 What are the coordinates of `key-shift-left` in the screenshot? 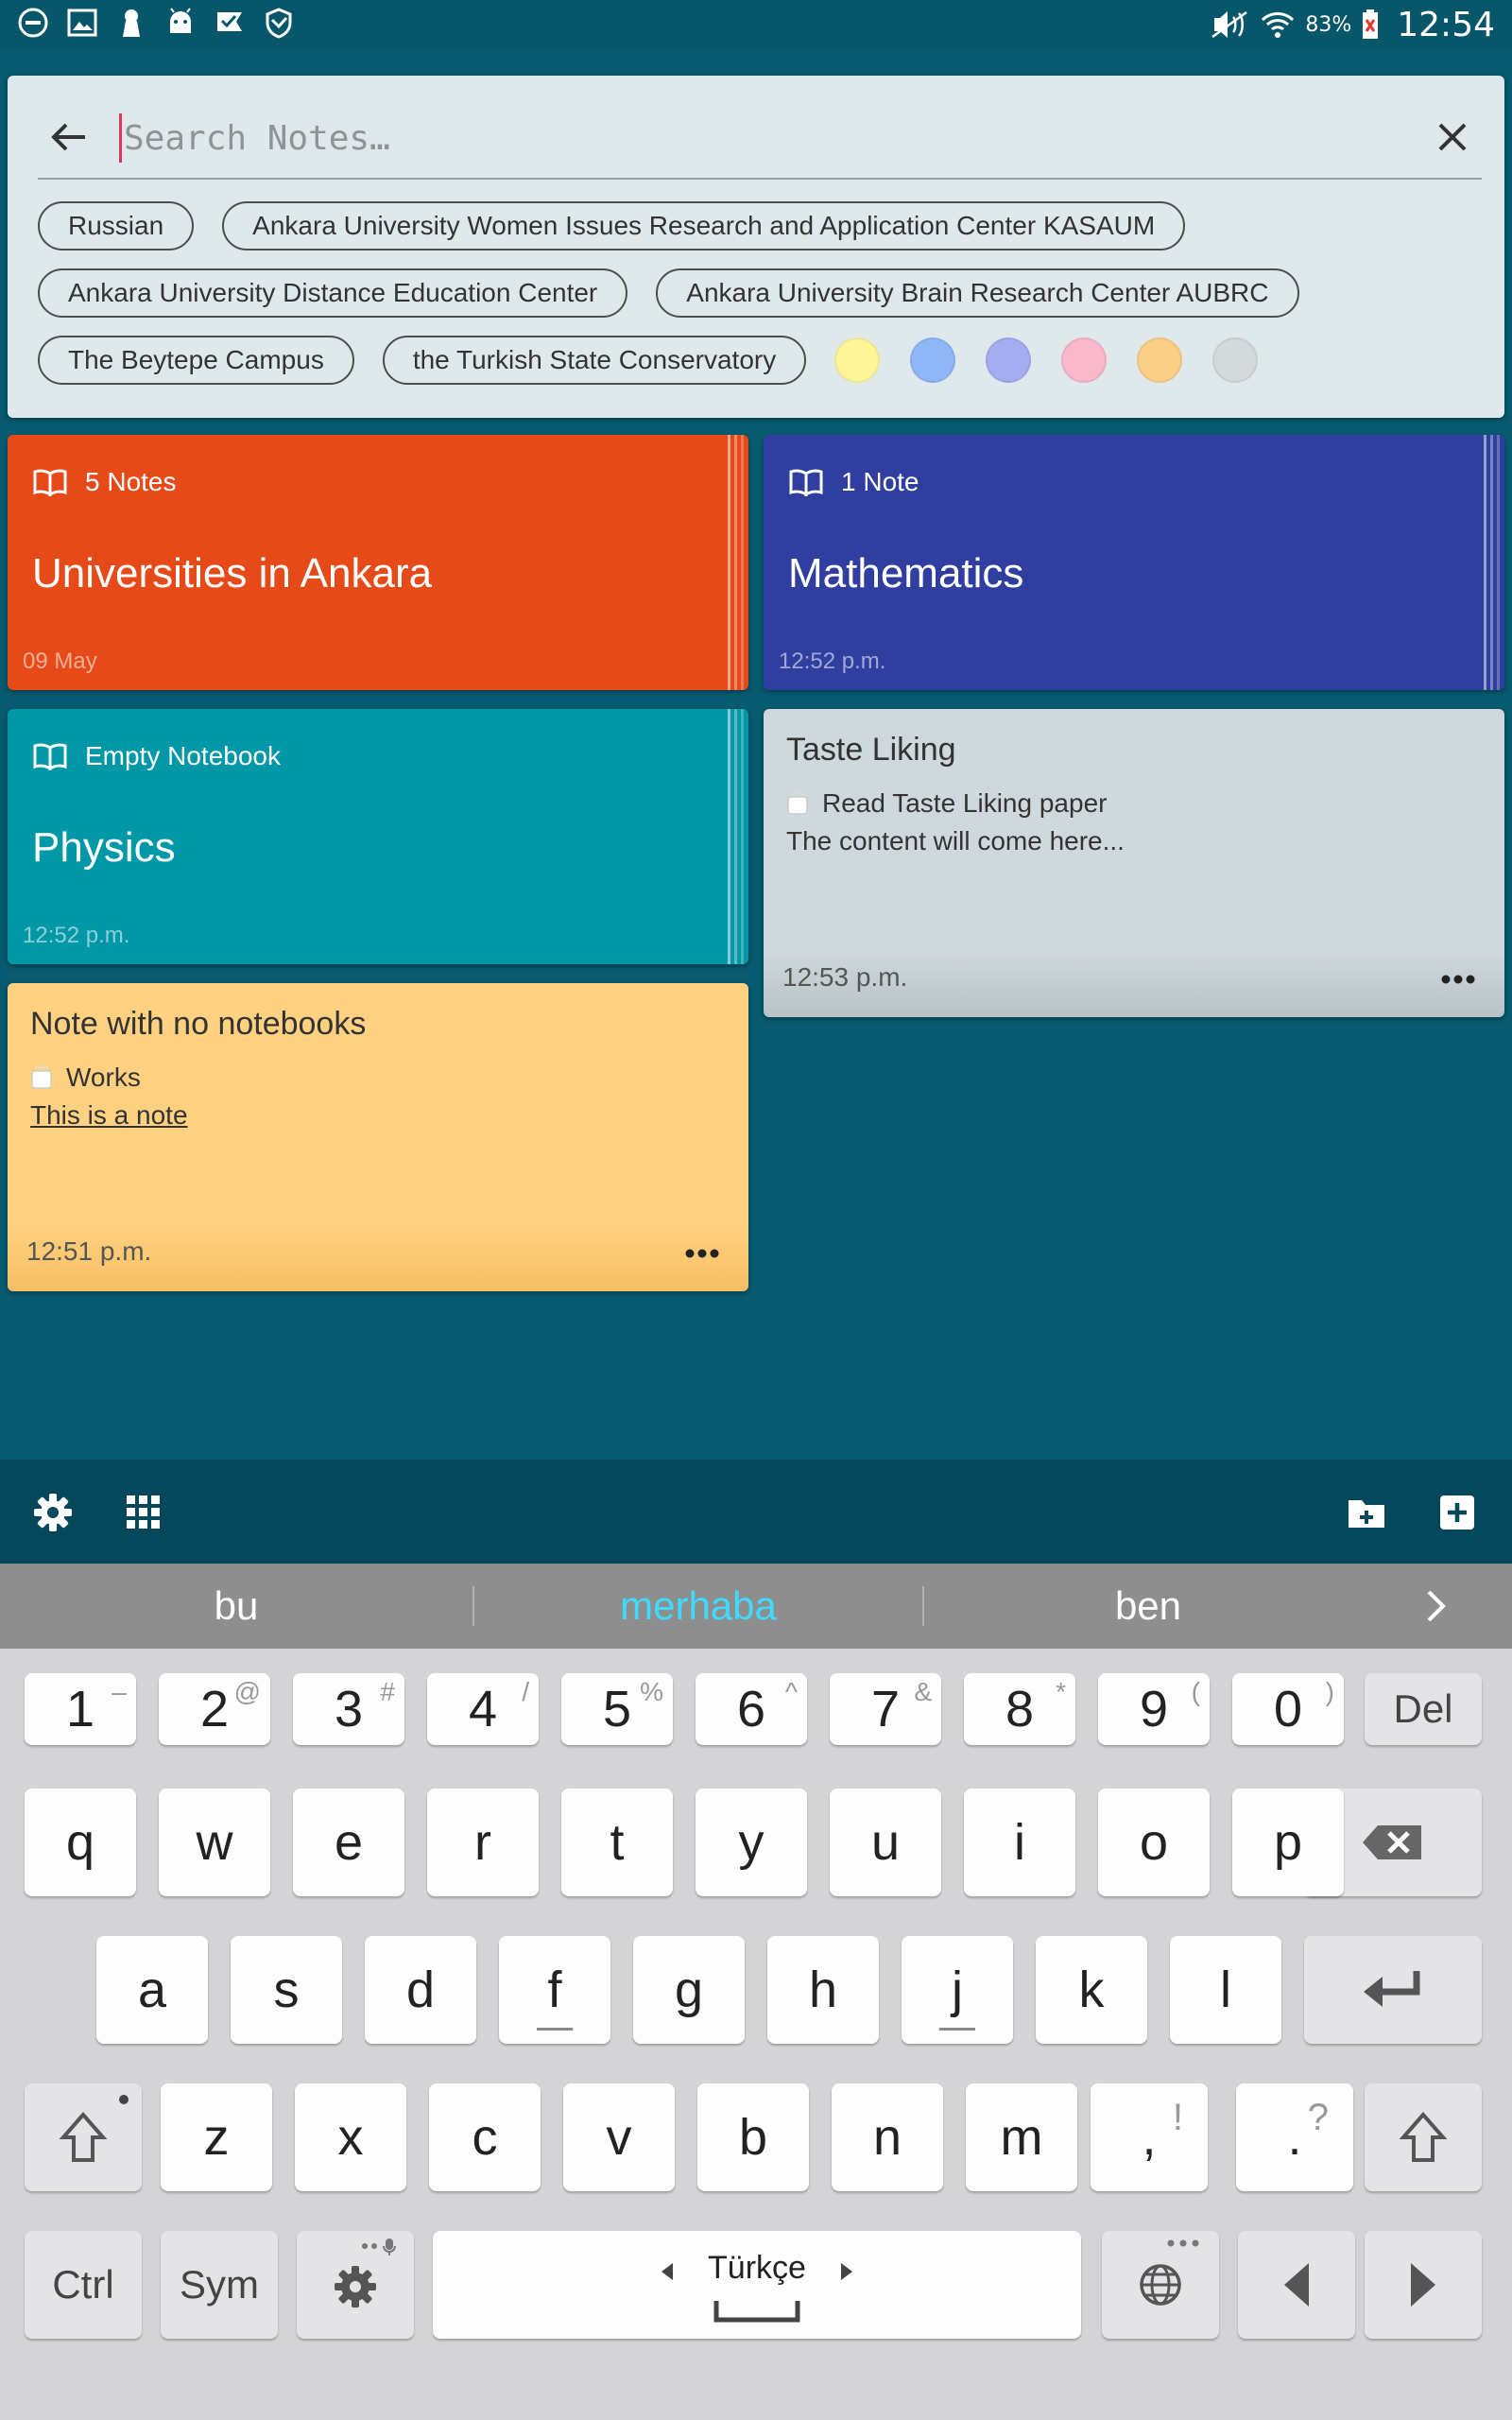 It's located at (83, 2137).